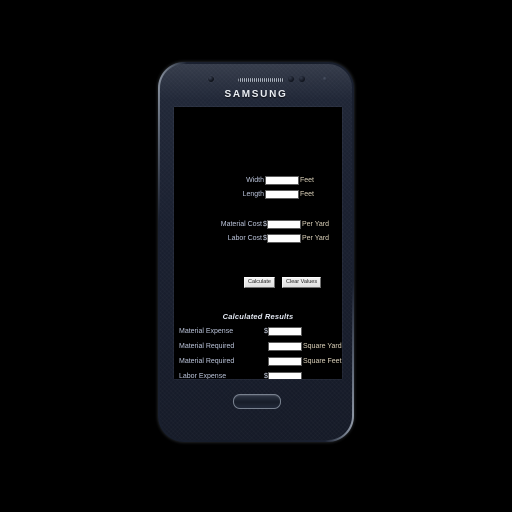  I want to click on form-row-length: Length Feet, so click(258, 194).